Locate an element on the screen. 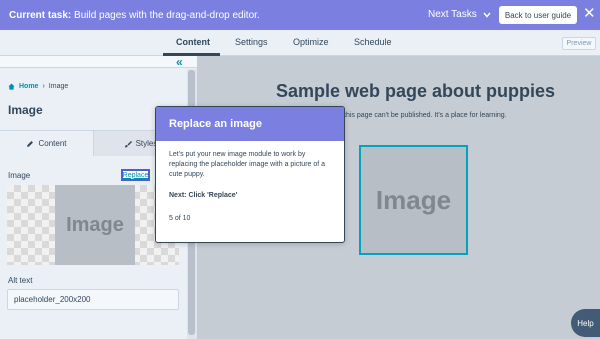 Image resolution: width=600 pixels, height=339 pixels. brush-icon is located at coordinates (128, 143).